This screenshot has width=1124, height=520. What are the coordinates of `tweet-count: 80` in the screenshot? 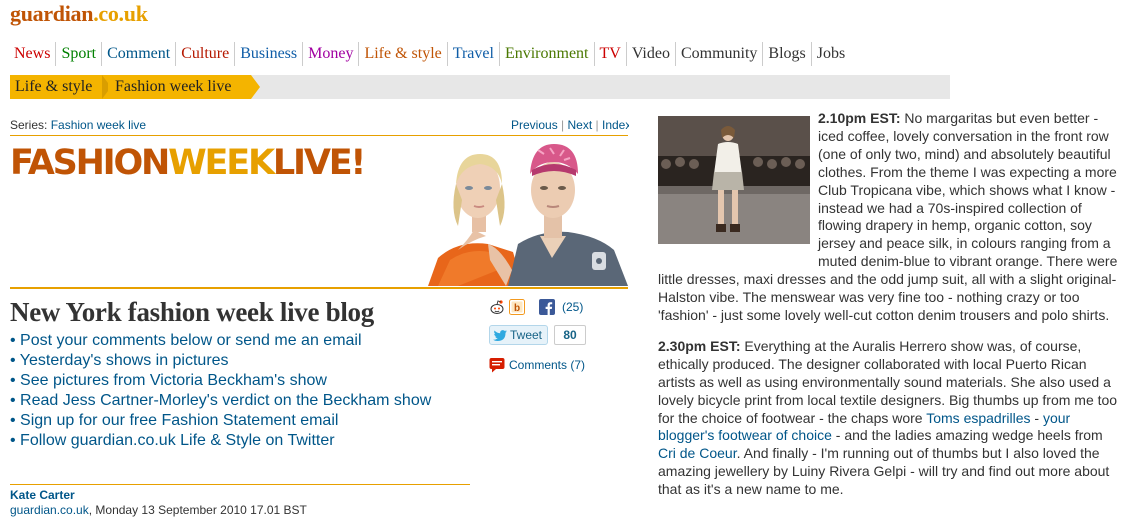 It's located at (570, 335).